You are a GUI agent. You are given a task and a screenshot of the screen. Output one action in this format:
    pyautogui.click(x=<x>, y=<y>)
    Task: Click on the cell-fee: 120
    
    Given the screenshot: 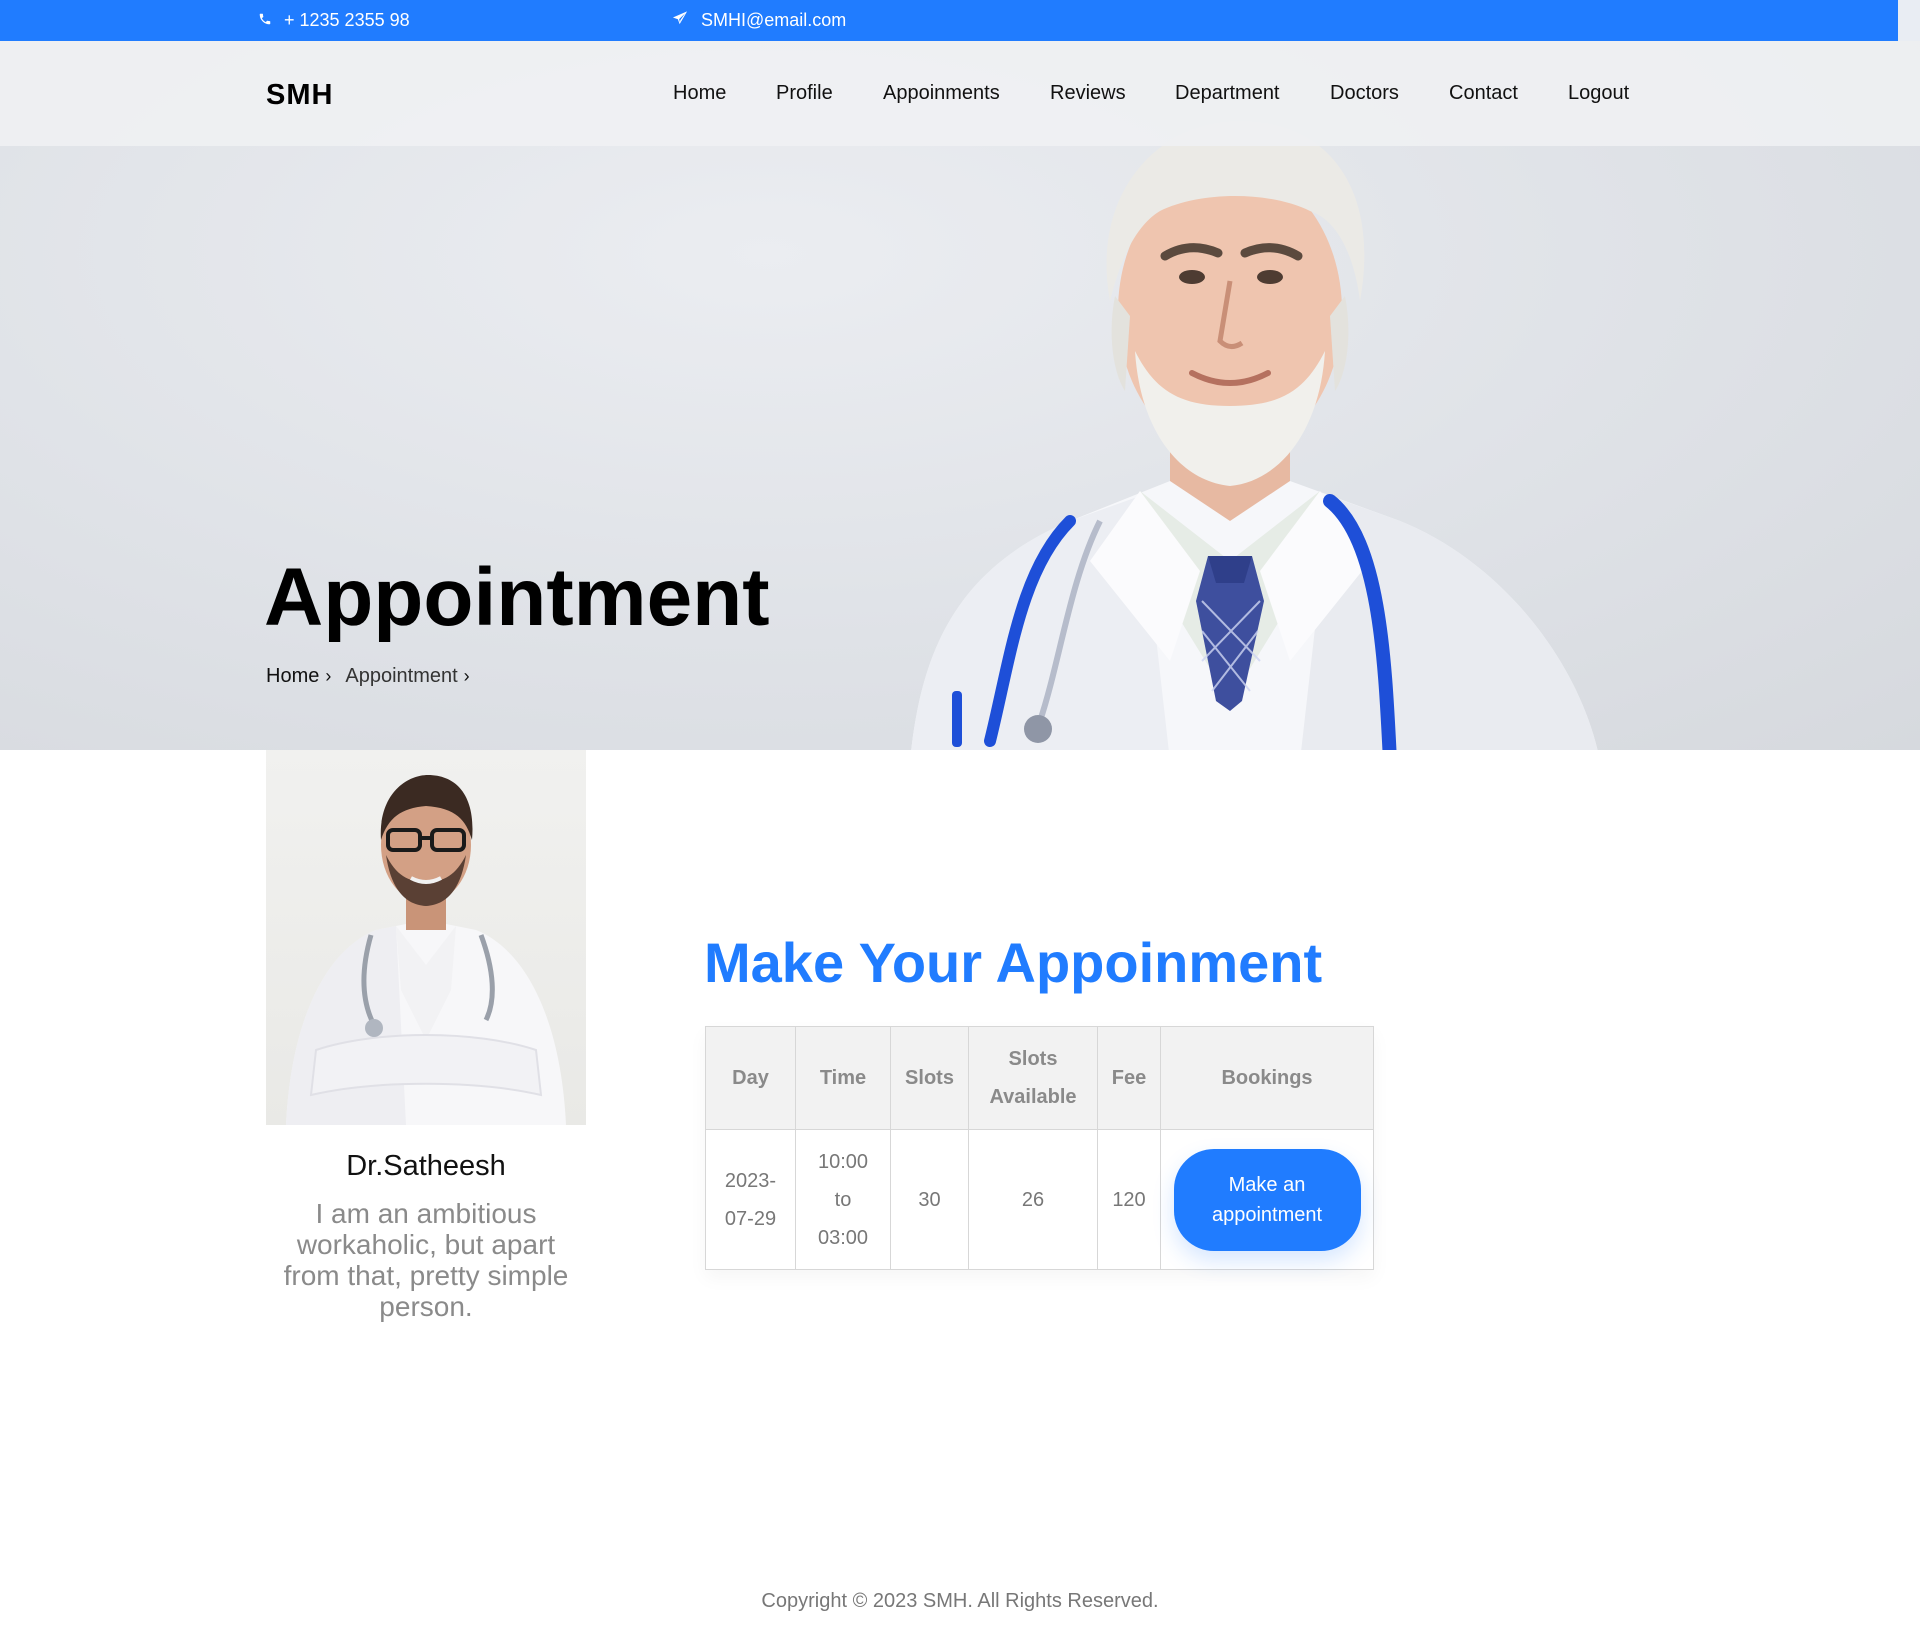 What is the action you would take?
    pyautogui.click(x=1129, y=1199)
    